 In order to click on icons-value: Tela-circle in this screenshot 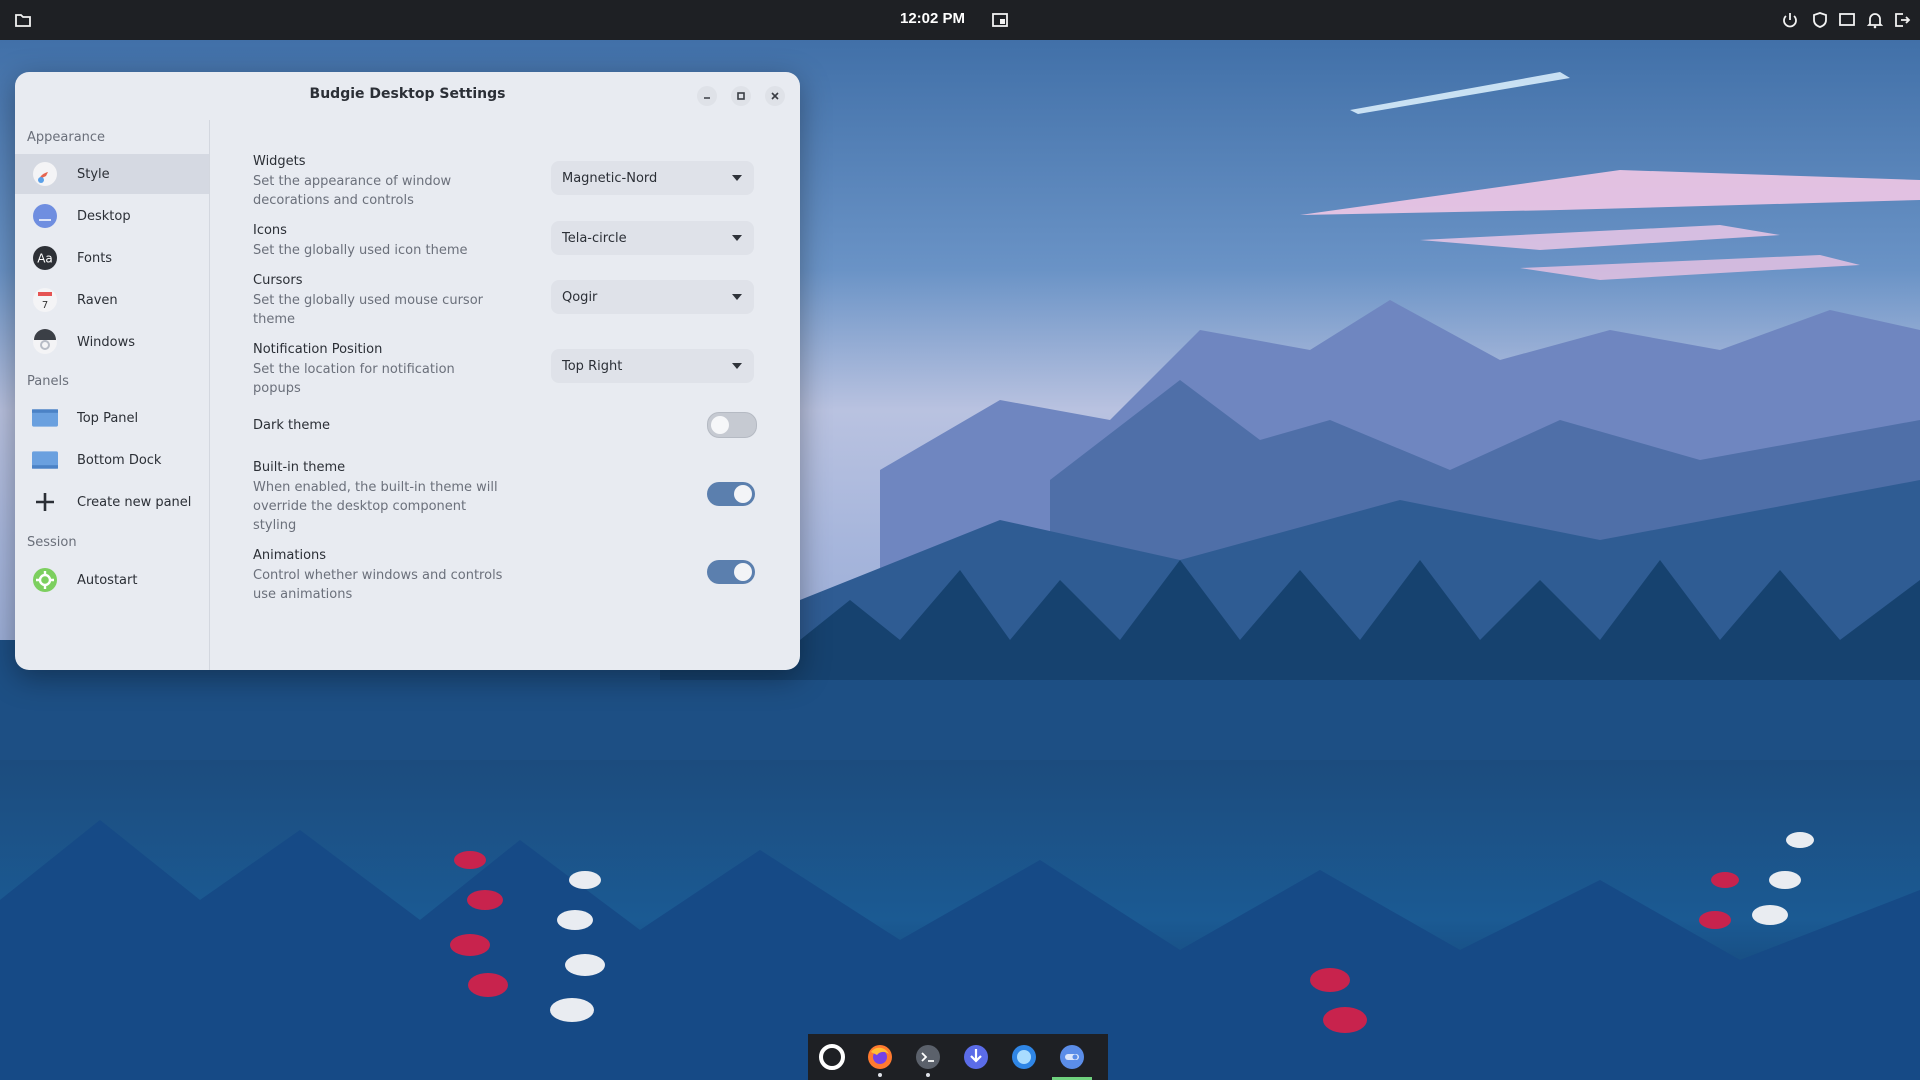, I will do `click(594, 238)`.